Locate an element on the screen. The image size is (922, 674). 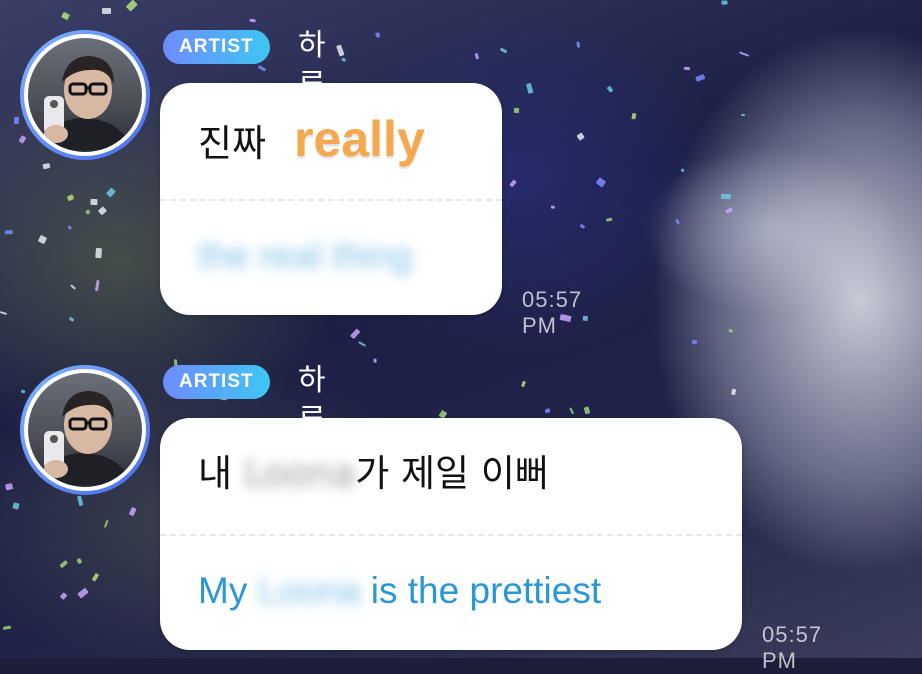
annotation-text: really is located at coordinates (359, 139).